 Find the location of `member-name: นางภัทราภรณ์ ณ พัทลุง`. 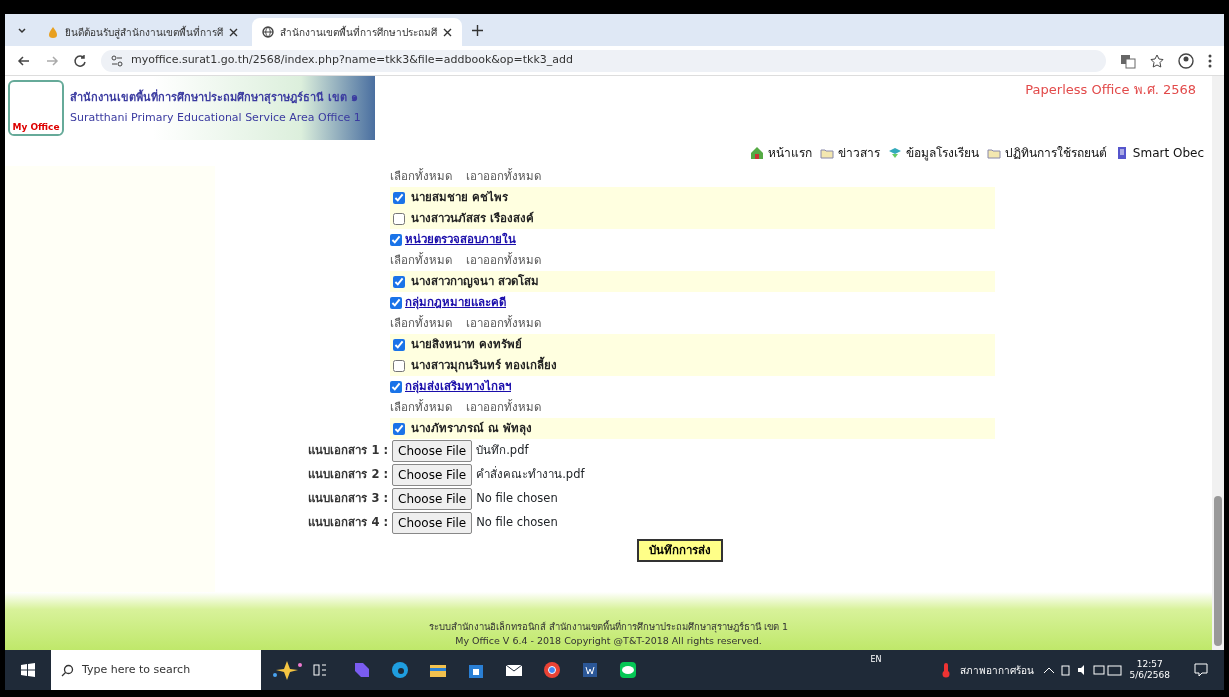

member-name: นางภัทราภรณ์ ณ พัทลุง is located at coordinates (471, 428).